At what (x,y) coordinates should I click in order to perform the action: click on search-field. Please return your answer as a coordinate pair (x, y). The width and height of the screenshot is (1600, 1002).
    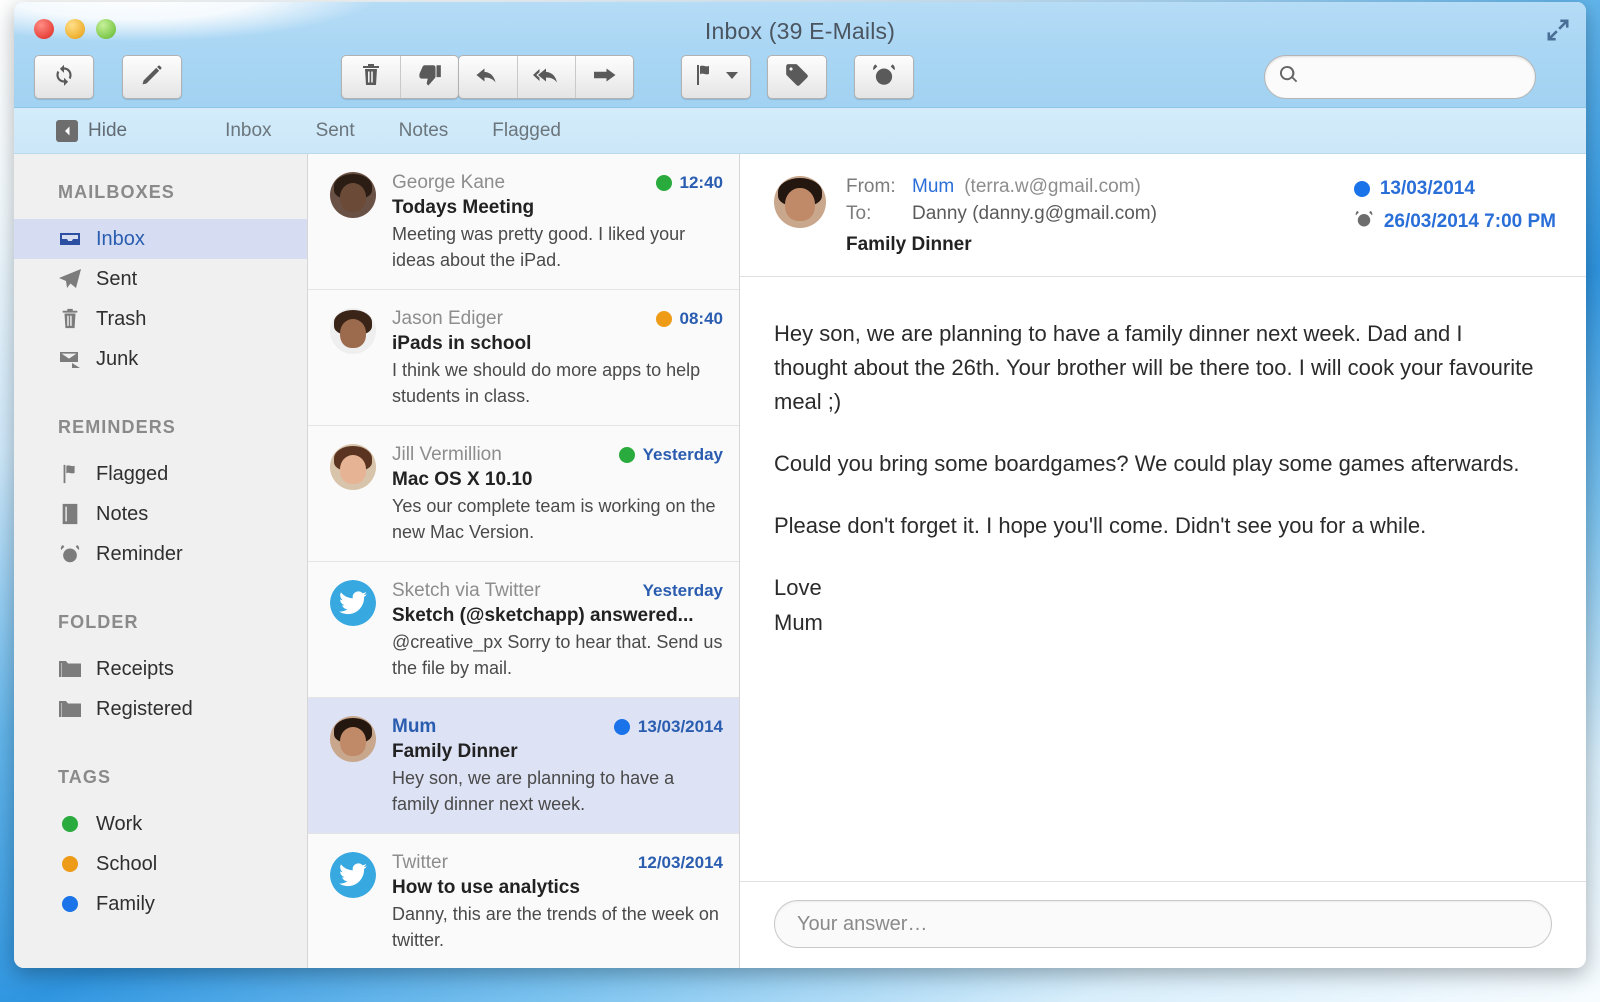
    Looking at the image, I should click on (1400, 77).